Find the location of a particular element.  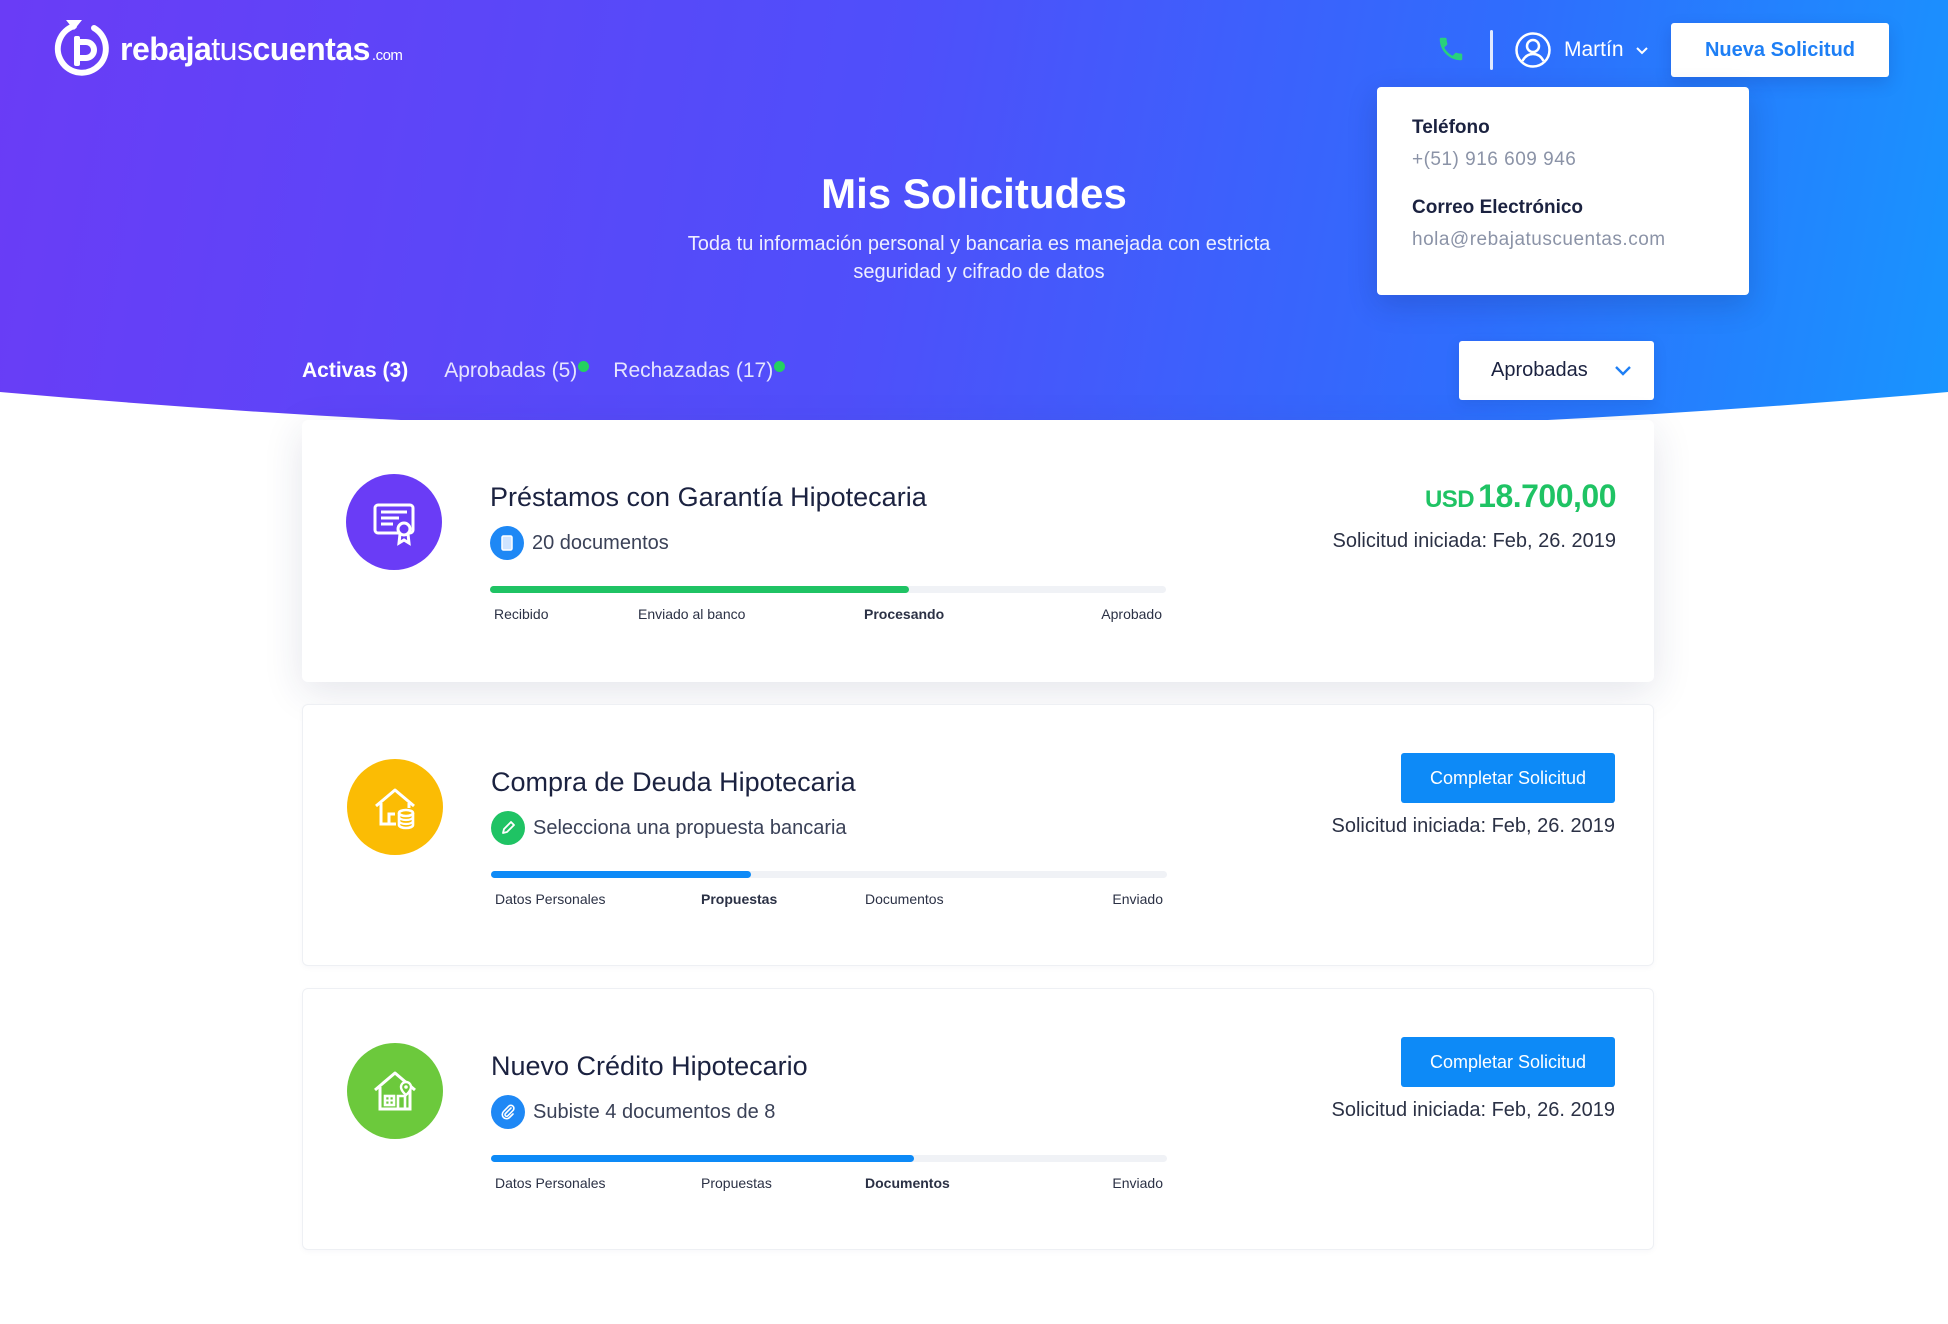

progress-step: Enviado al banco is located at coordinates (692, 614).